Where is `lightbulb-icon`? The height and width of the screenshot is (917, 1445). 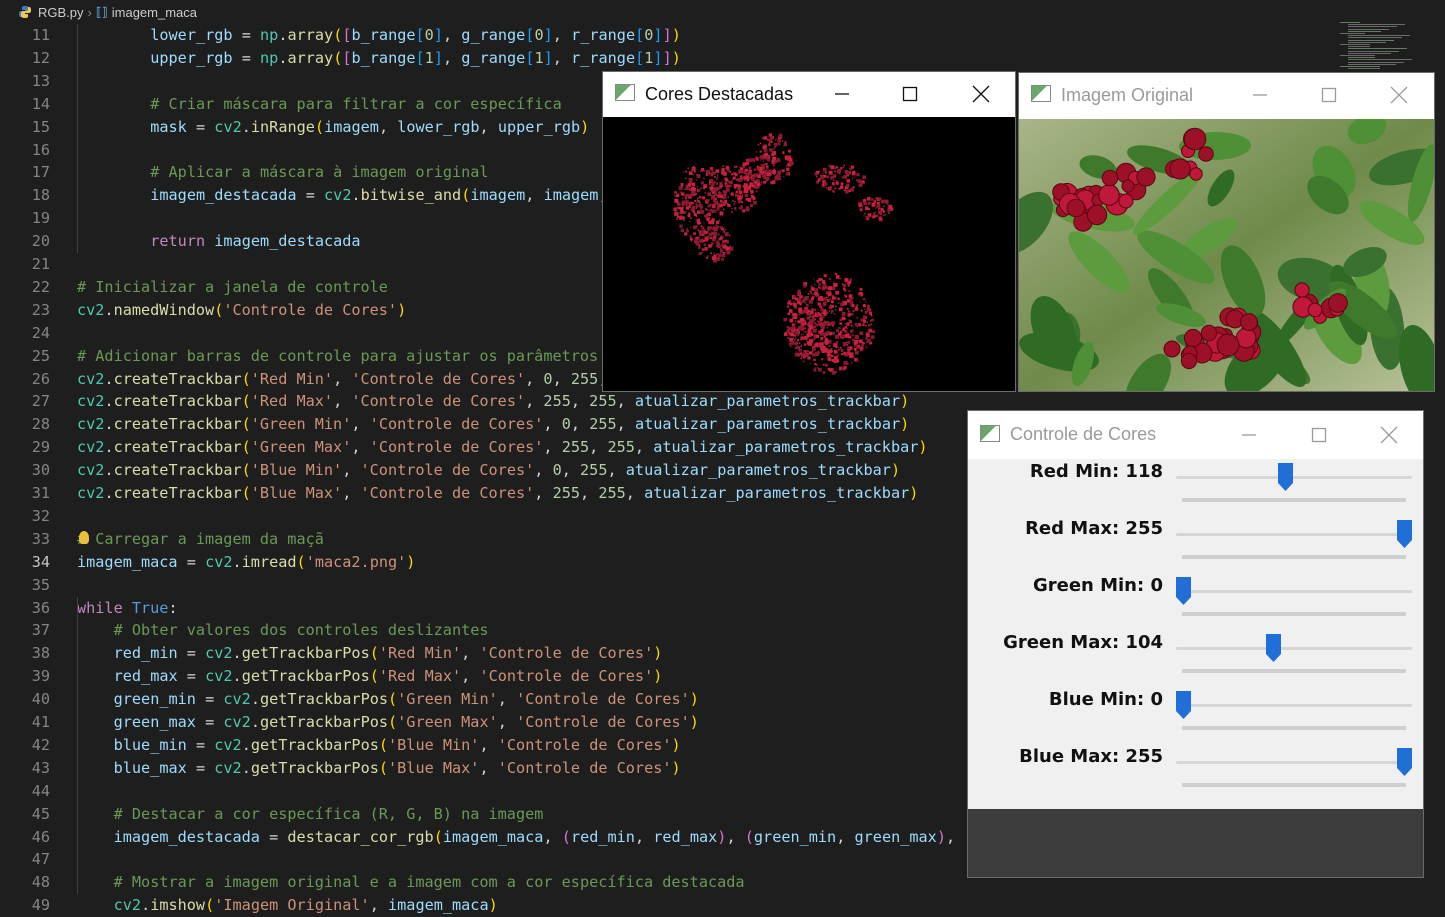 lightbulb-icon is located at coordinates (84, 537).